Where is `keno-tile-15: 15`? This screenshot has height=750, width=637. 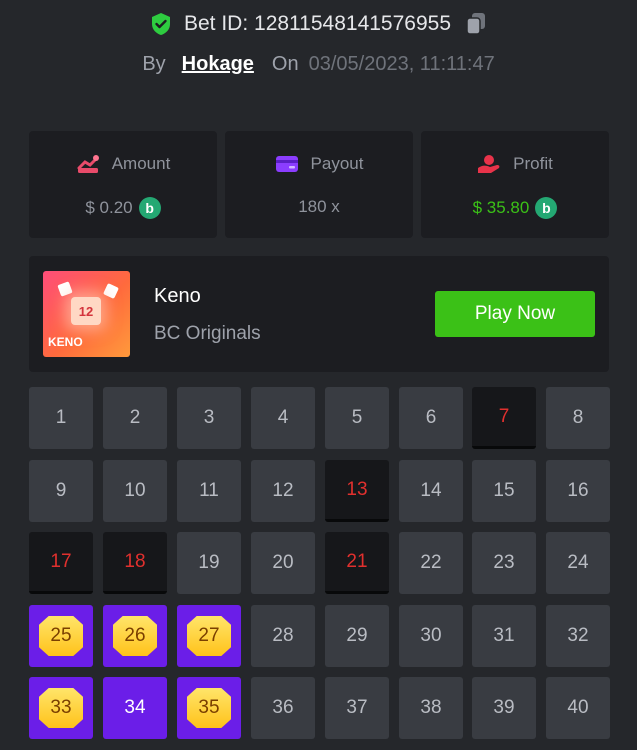
keno-tile-15: 15 is located at coordinates (504, 491).